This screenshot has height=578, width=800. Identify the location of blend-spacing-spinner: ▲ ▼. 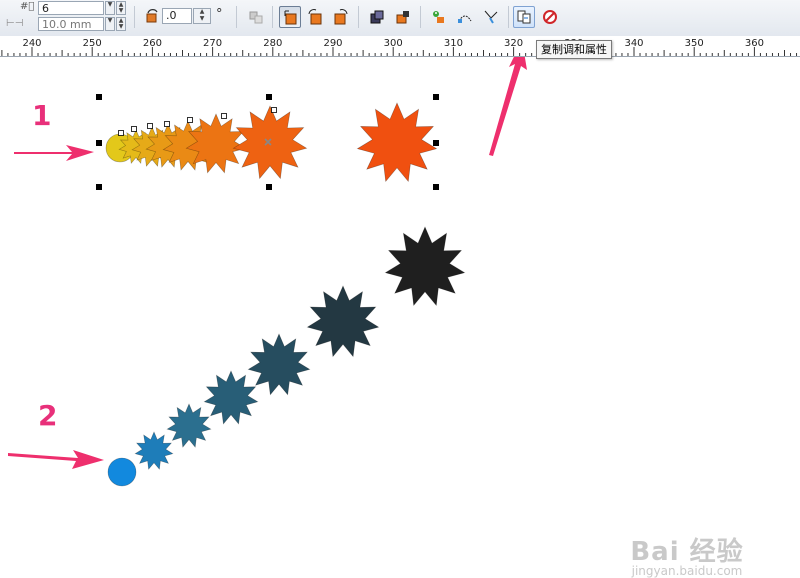
(121, 24).